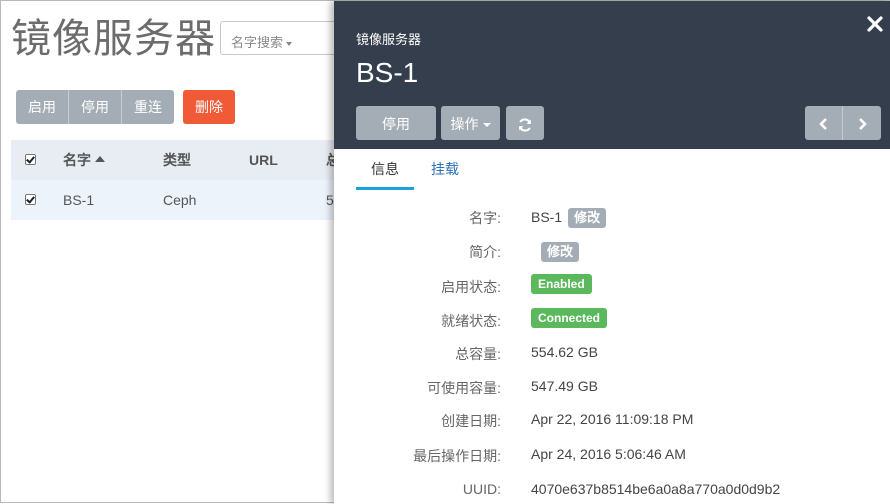  Describe the element at coordinates (285, 38) in the screenshot. I see `search-field-dropdown: 名字搜索` at that location.